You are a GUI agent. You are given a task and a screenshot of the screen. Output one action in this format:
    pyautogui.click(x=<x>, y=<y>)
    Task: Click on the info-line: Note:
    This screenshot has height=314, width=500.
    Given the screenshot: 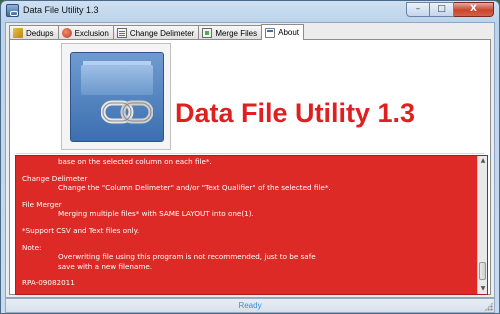 What is the action you would take?
    pyautogui.click(x=32, y=247)
    